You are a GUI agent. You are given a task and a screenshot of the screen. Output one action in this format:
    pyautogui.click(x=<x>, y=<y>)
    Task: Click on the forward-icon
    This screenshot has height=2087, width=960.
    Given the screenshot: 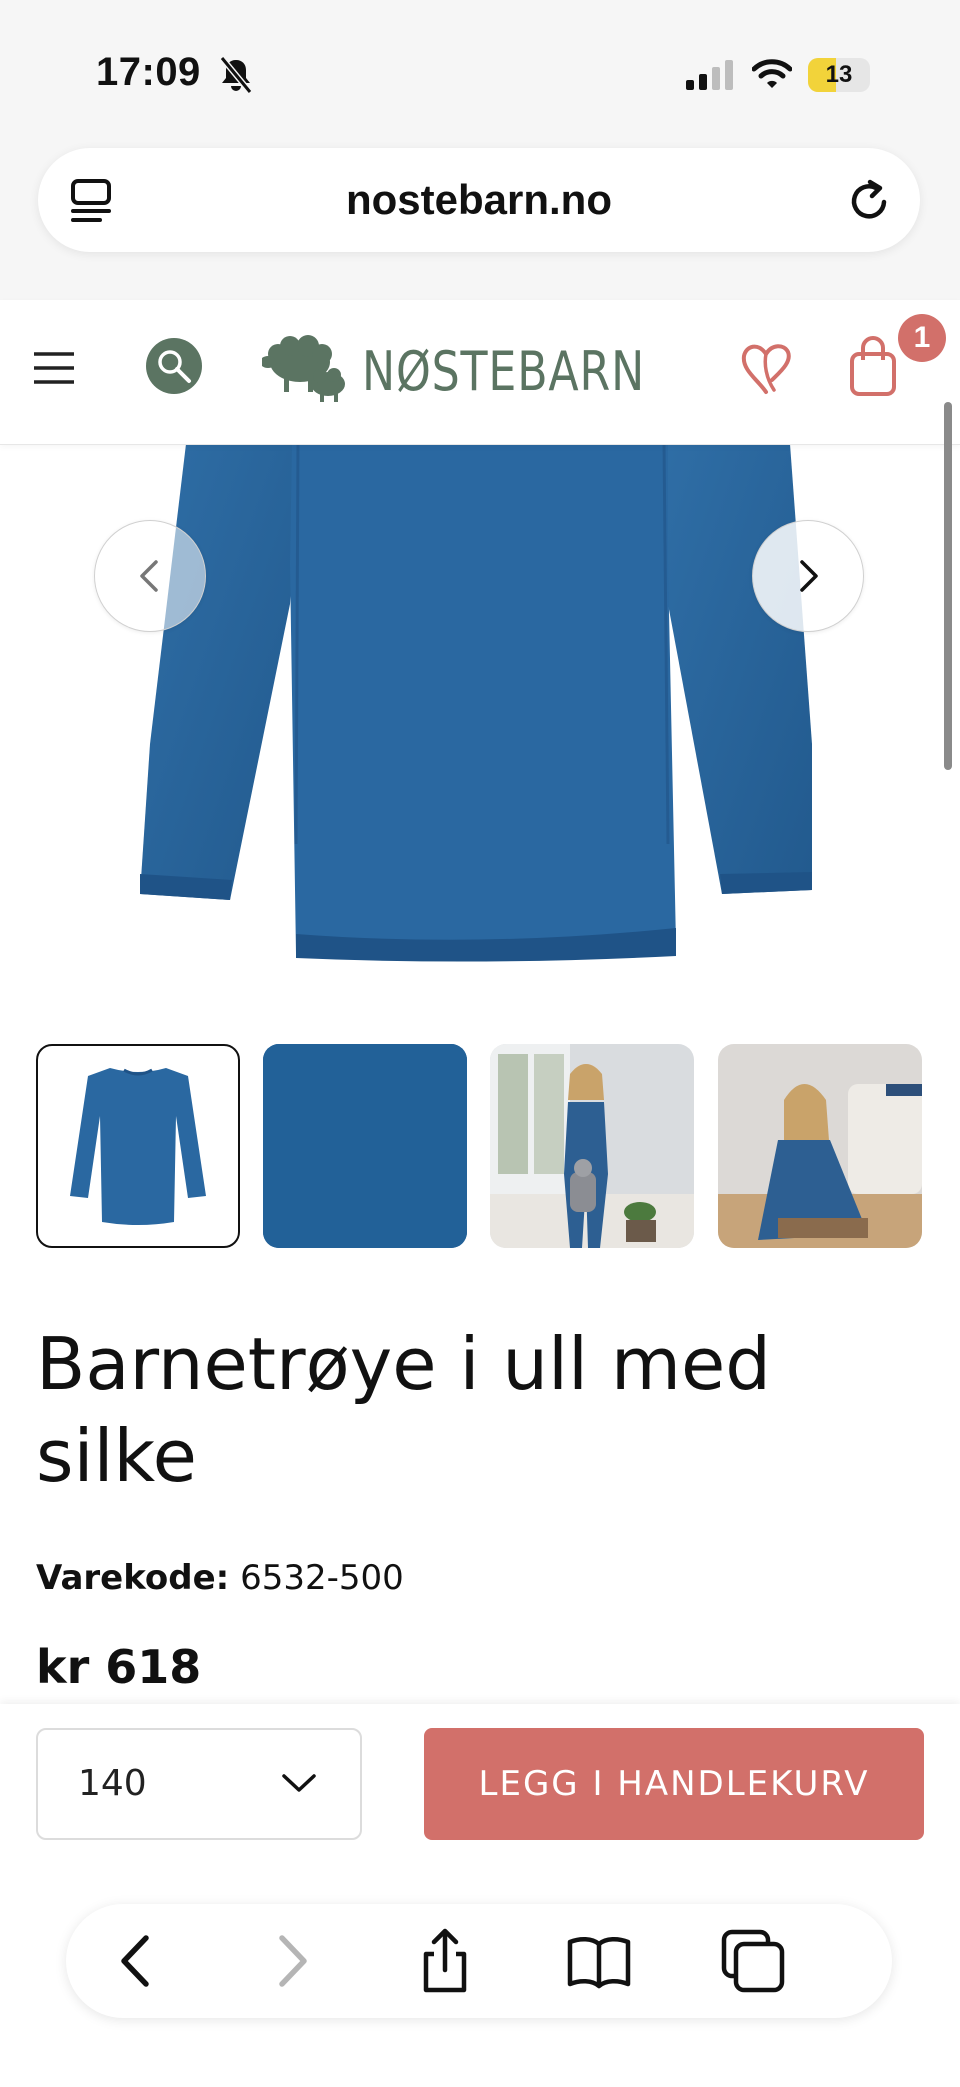 What is the action you would take?
    pyautogui.click(x=293, y=1961)
    